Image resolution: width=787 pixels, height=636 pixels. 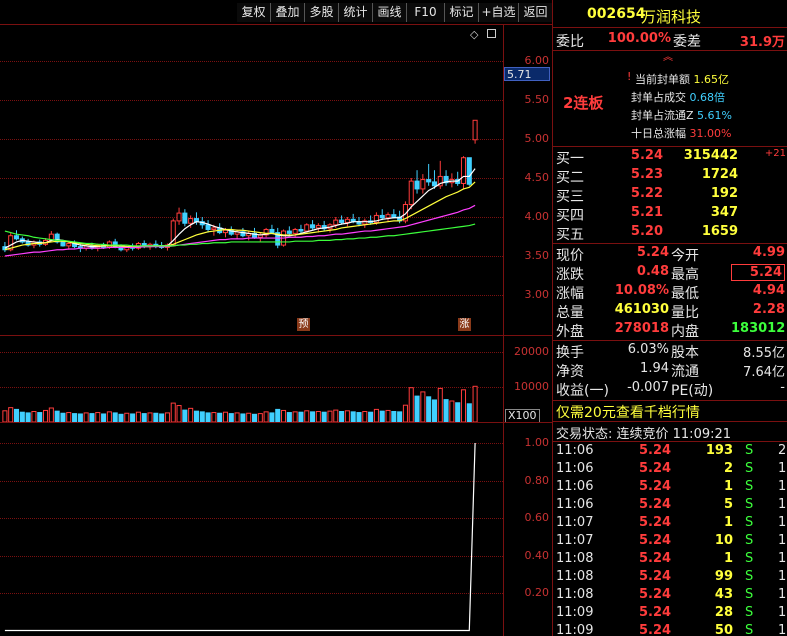 What do you see at coordinates (670, 273) in the screenshot?
I see `quote-row: 涨跌 0.48 最高 5.24` at bounding box center [670, 273].